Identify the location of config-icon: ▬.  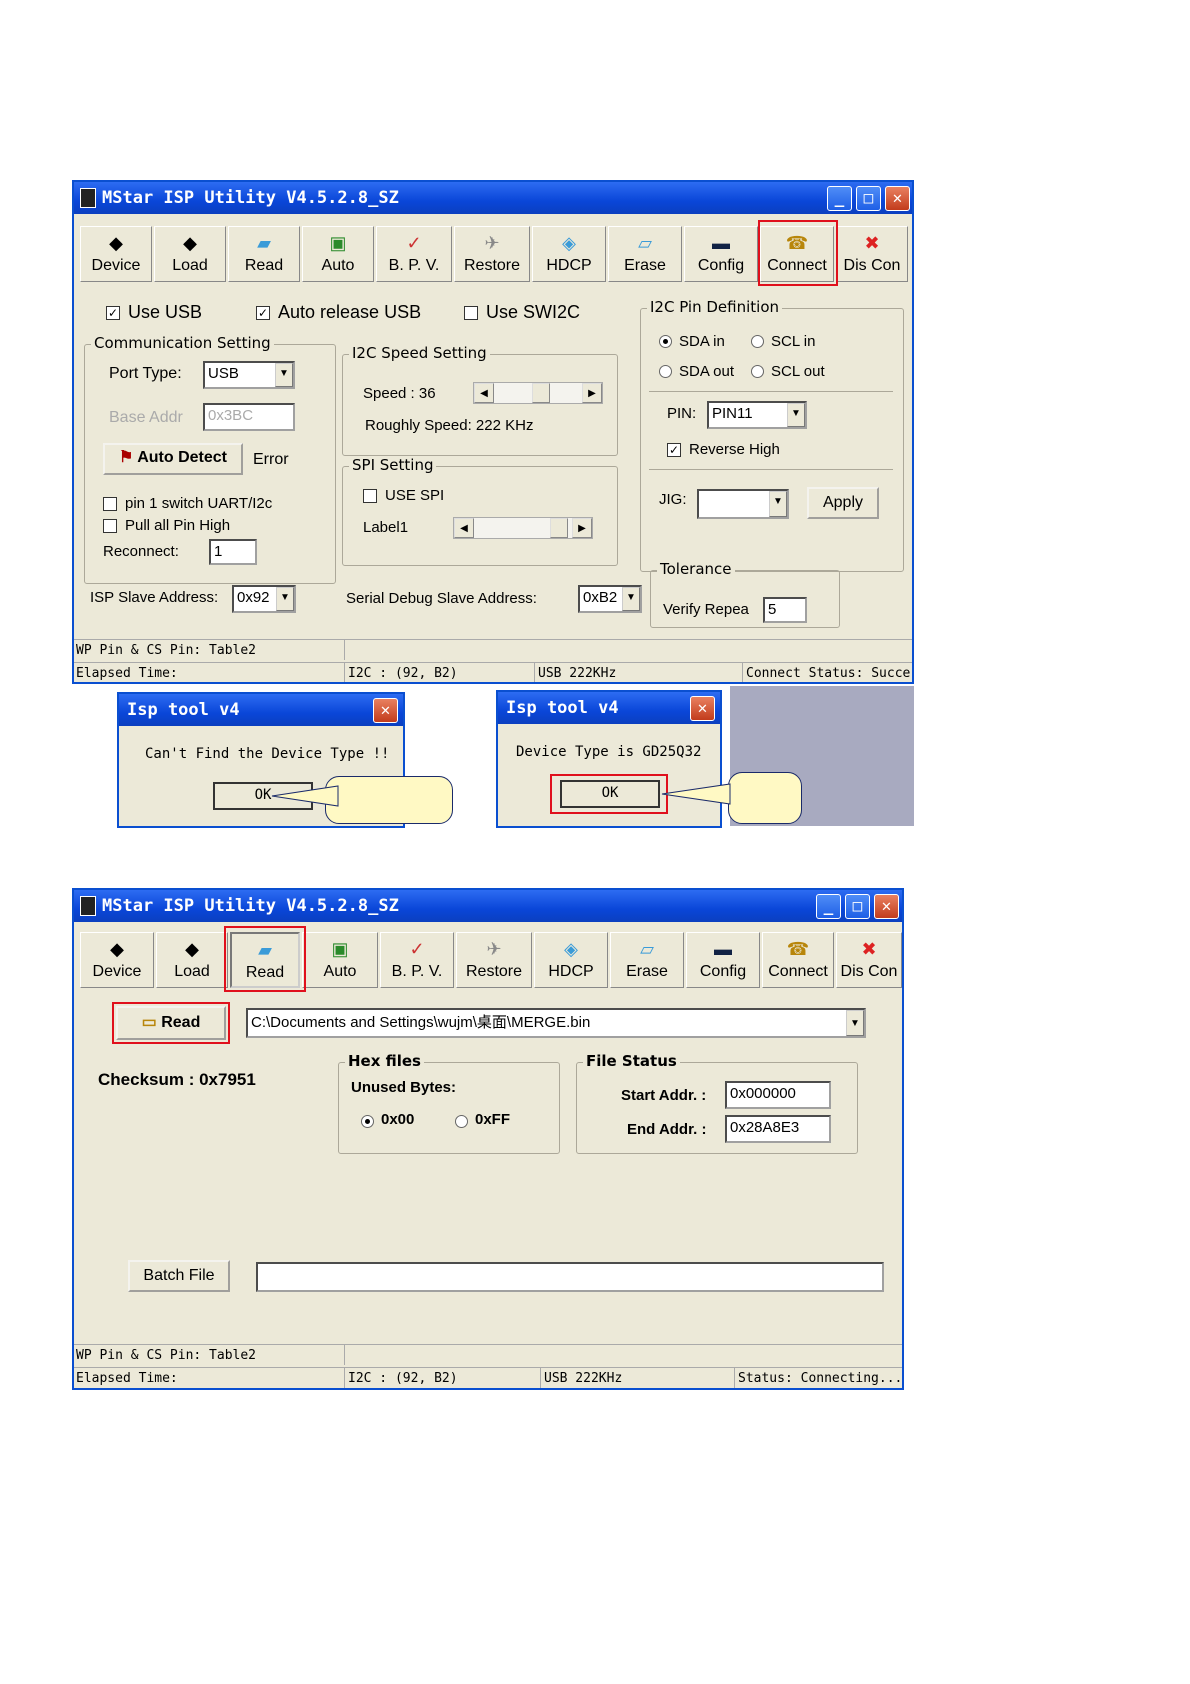
(721, 243).